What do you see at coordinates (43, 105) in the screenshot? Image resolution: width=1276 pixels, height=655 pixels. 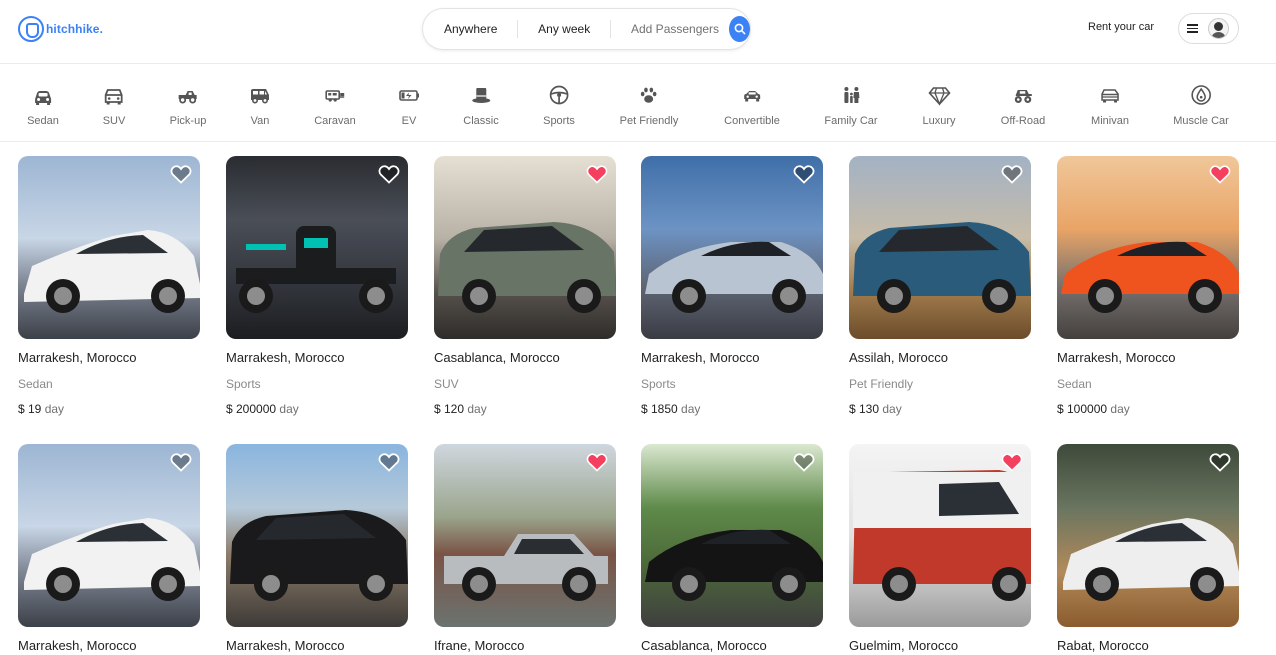 I see `category-sedan: Sedan` at bounding box center [43, 105].